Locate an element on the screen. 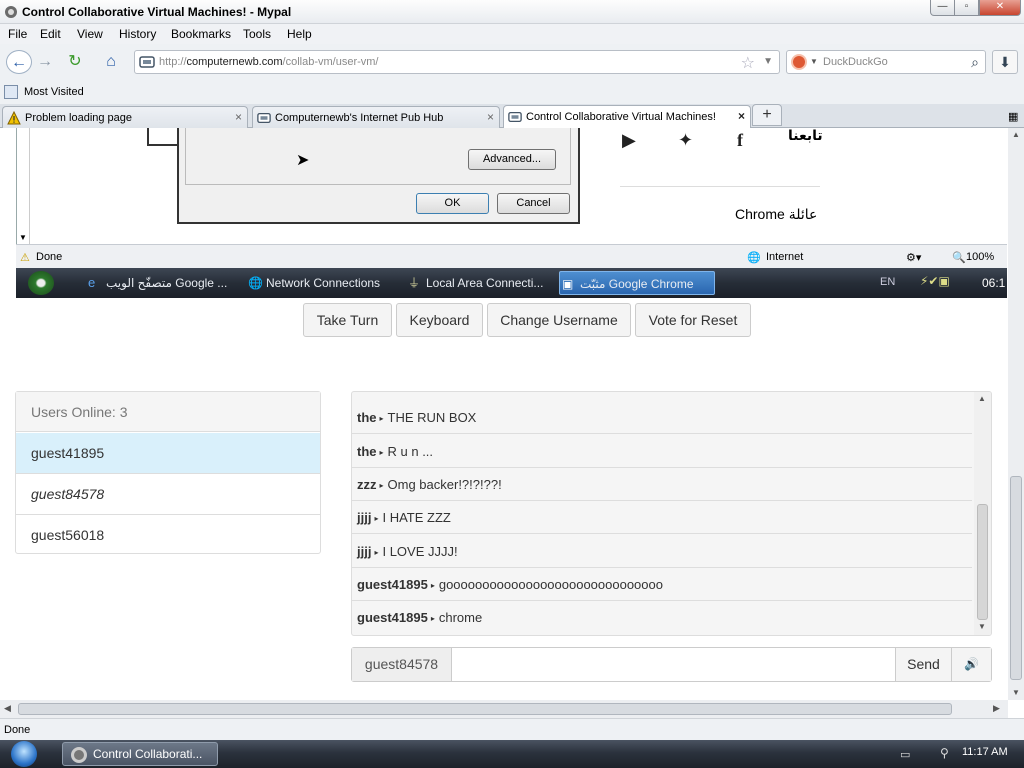 This screenshot has height=768, width=1024. chat-message-input is located at coordinates (673, 664).